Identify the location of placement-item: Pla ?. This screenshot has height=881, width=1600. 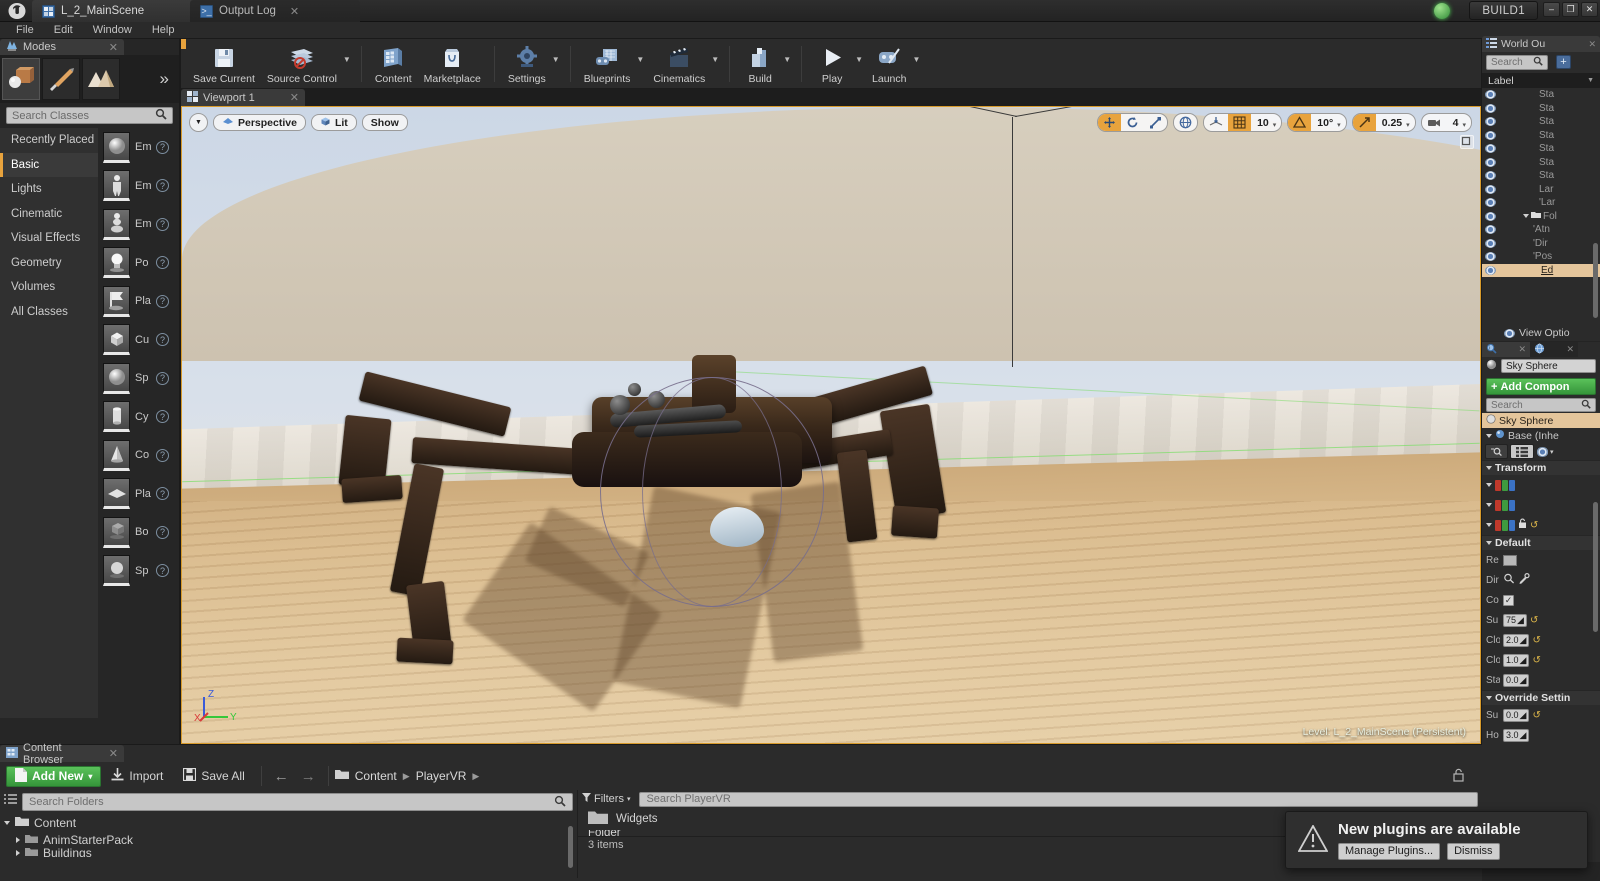
(138, 494).